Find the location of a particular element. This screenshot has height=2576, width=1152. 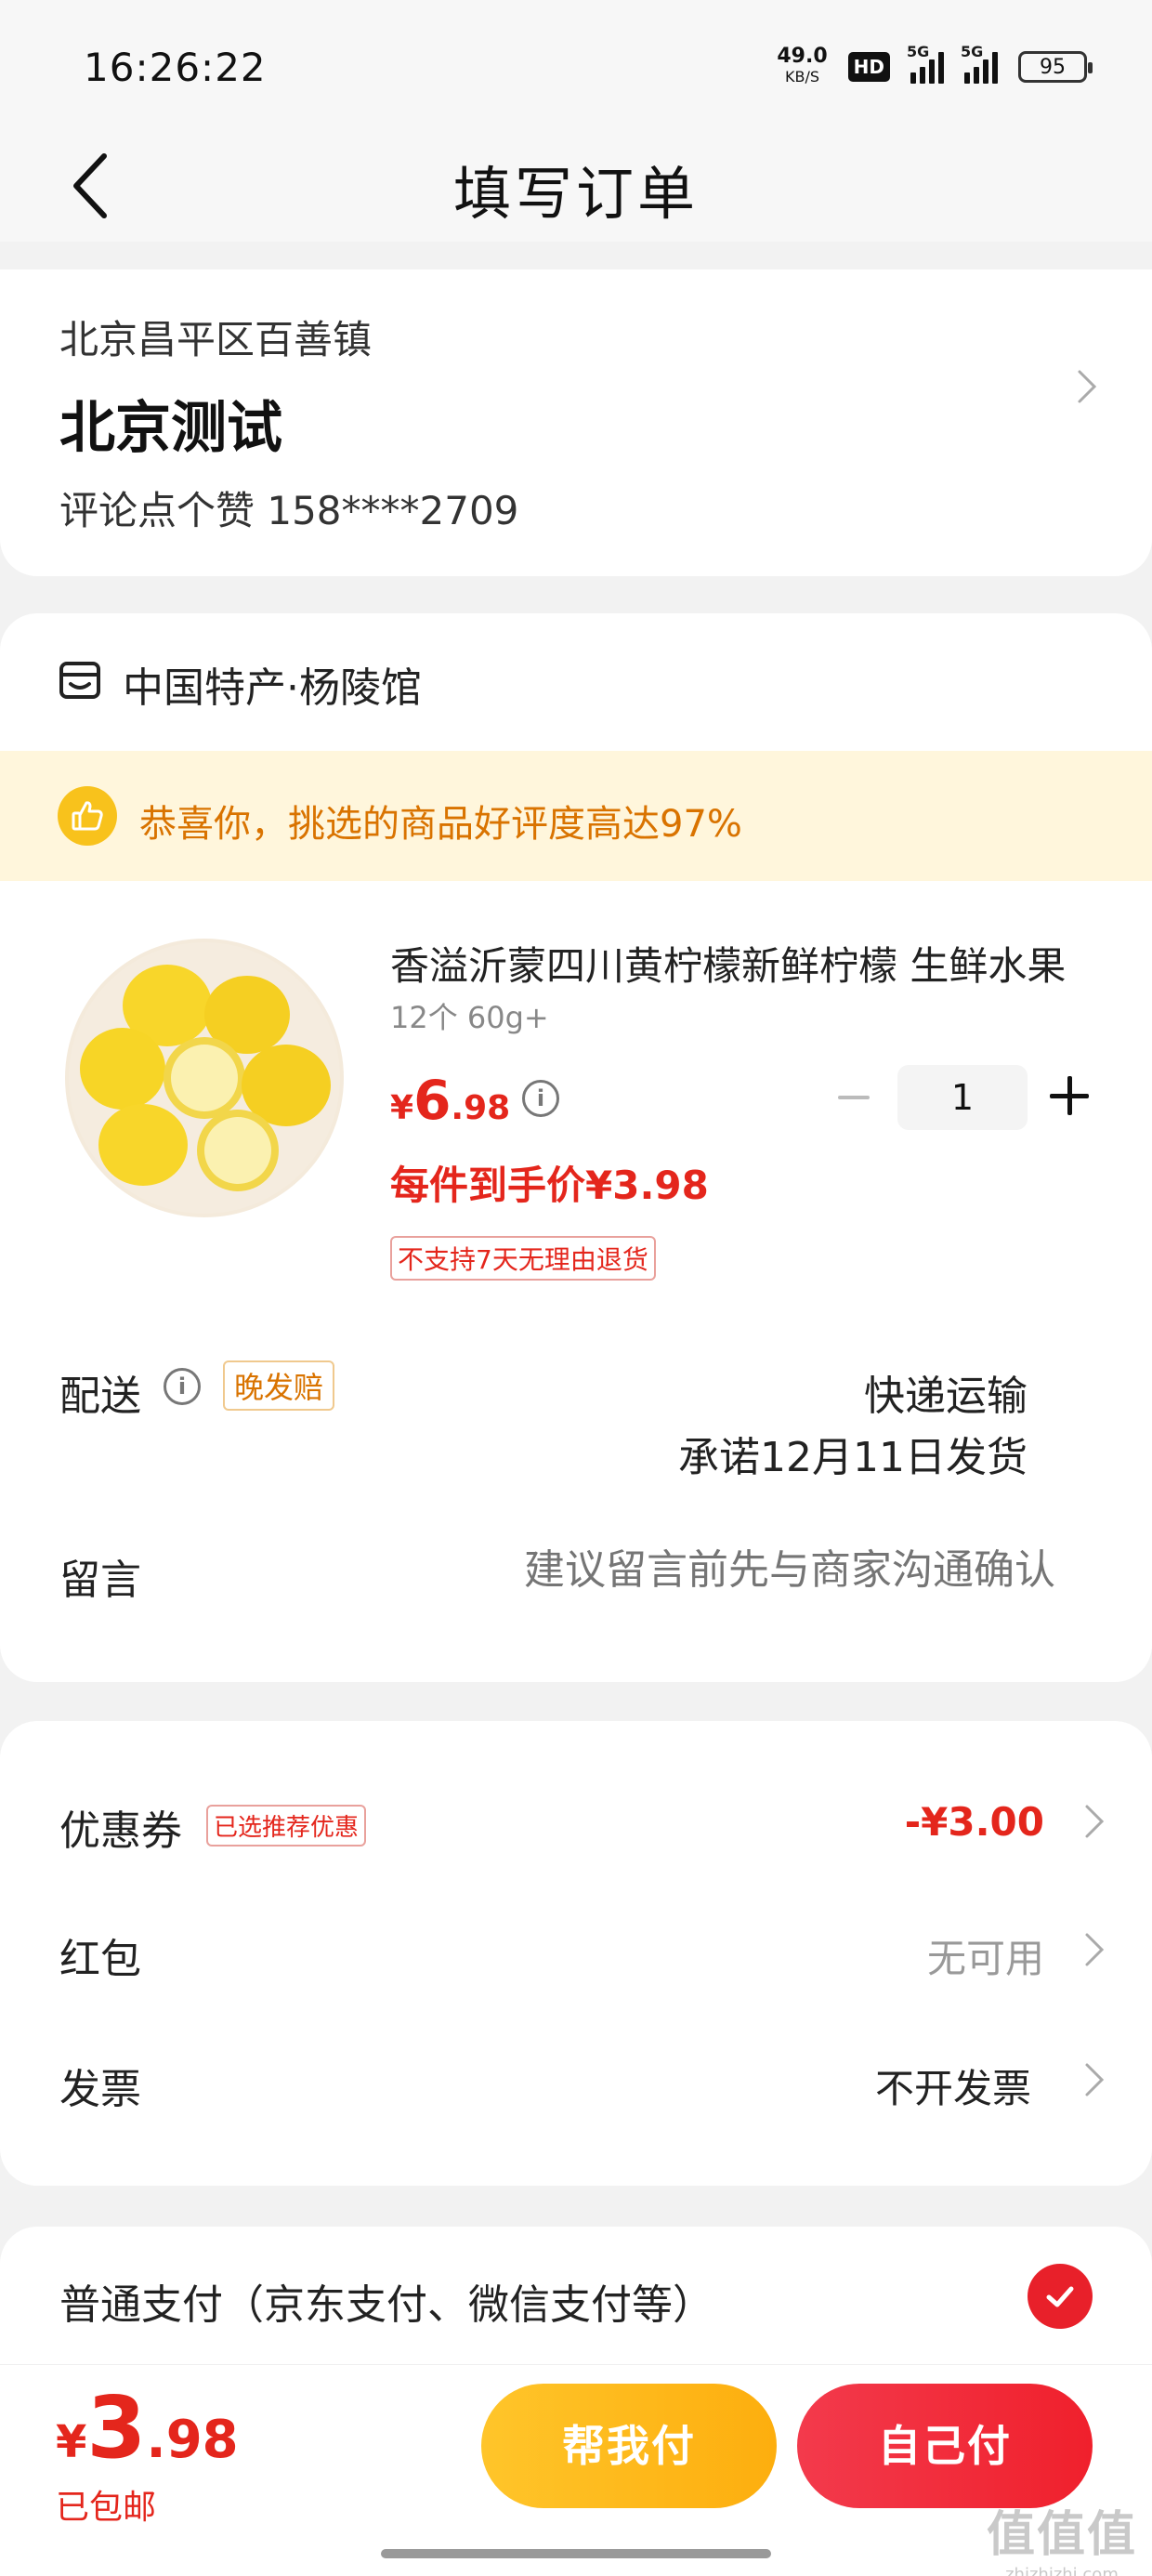

signal-icon-2: 5G is located at coordinates (979, 63).